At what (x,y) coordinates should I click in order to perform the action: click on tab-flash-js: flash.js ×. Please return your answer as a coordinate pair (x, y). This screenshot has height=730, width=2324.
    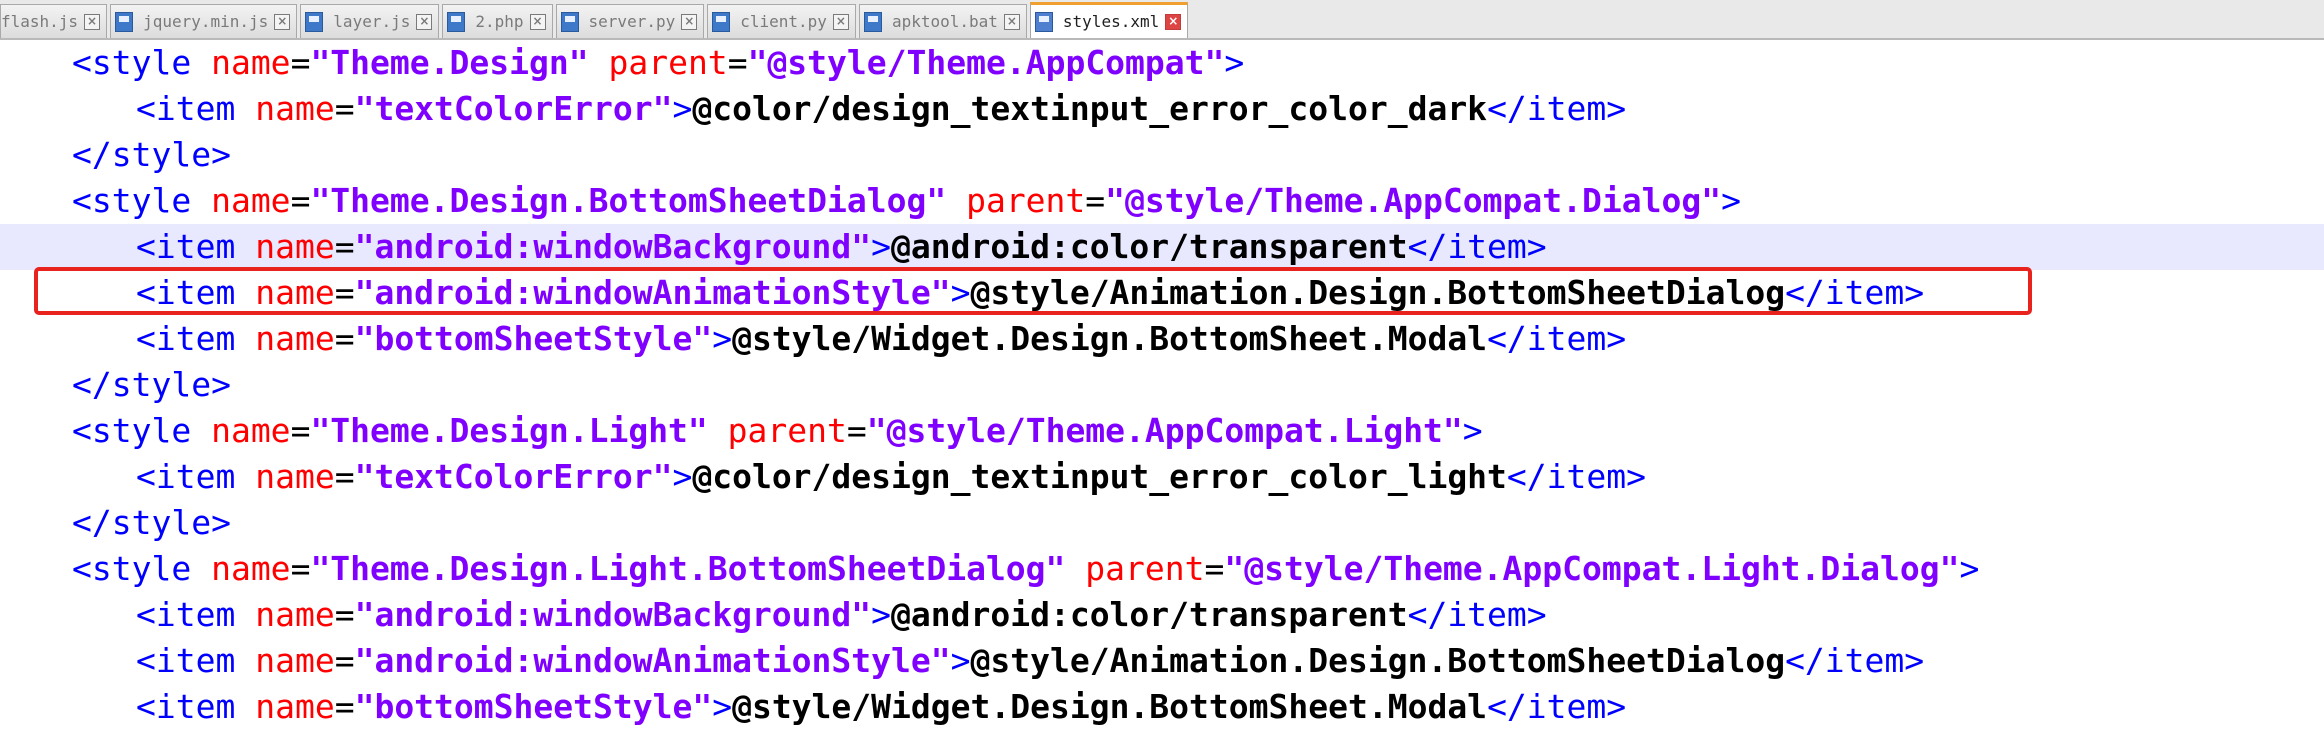
    Looking at the image, I should click on (54, 21).